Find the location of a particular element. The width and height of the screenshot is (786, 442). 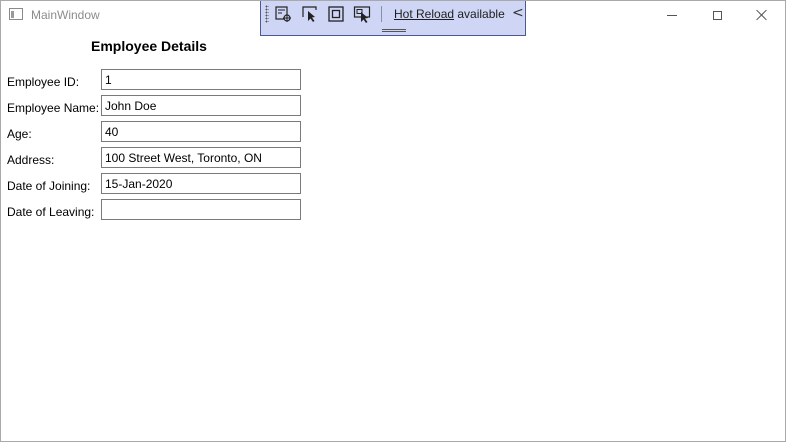

select-element-button is located at coordinates (283, 14).